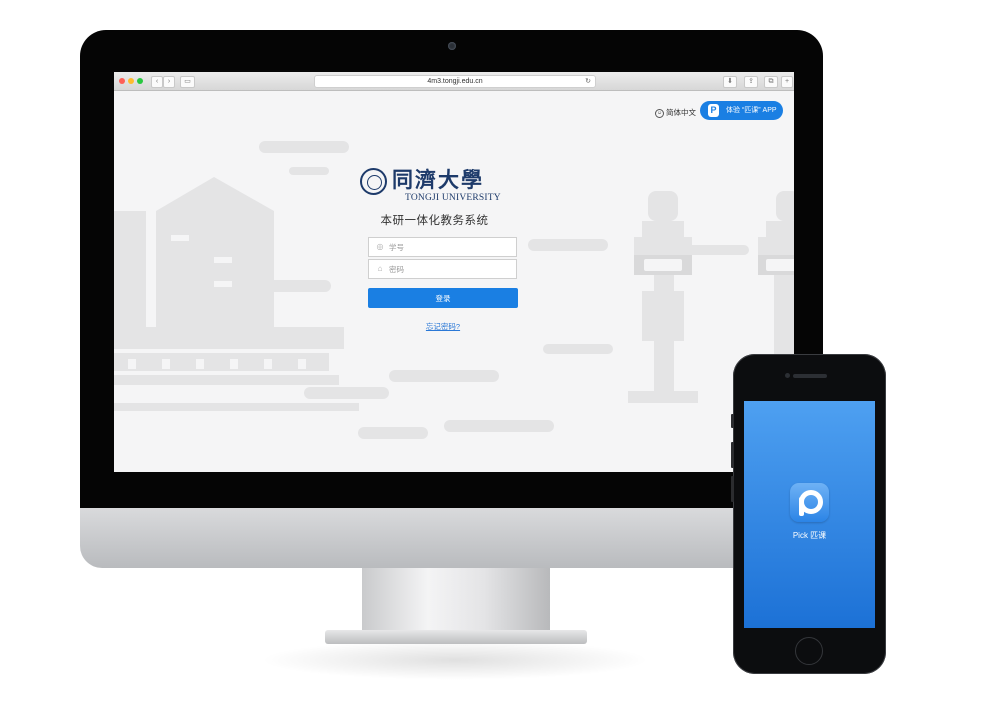  I want to click on front-camera, so click(787, 375).